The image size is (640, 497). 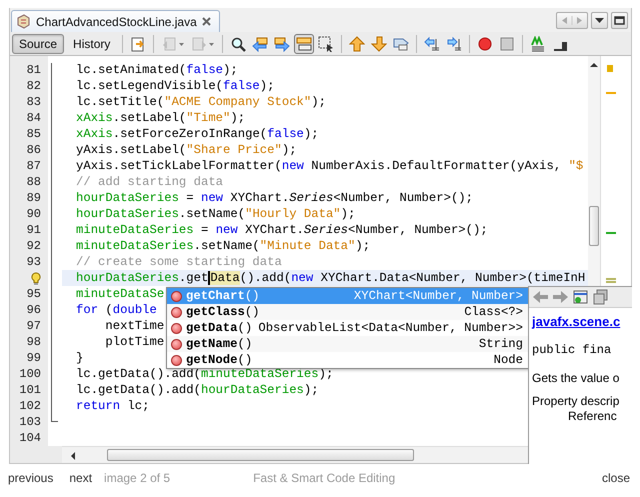 What do you see at coordinates (599, 20) in the screenshot?
I see `dropdown-icon` at bounding box center [599, 20].